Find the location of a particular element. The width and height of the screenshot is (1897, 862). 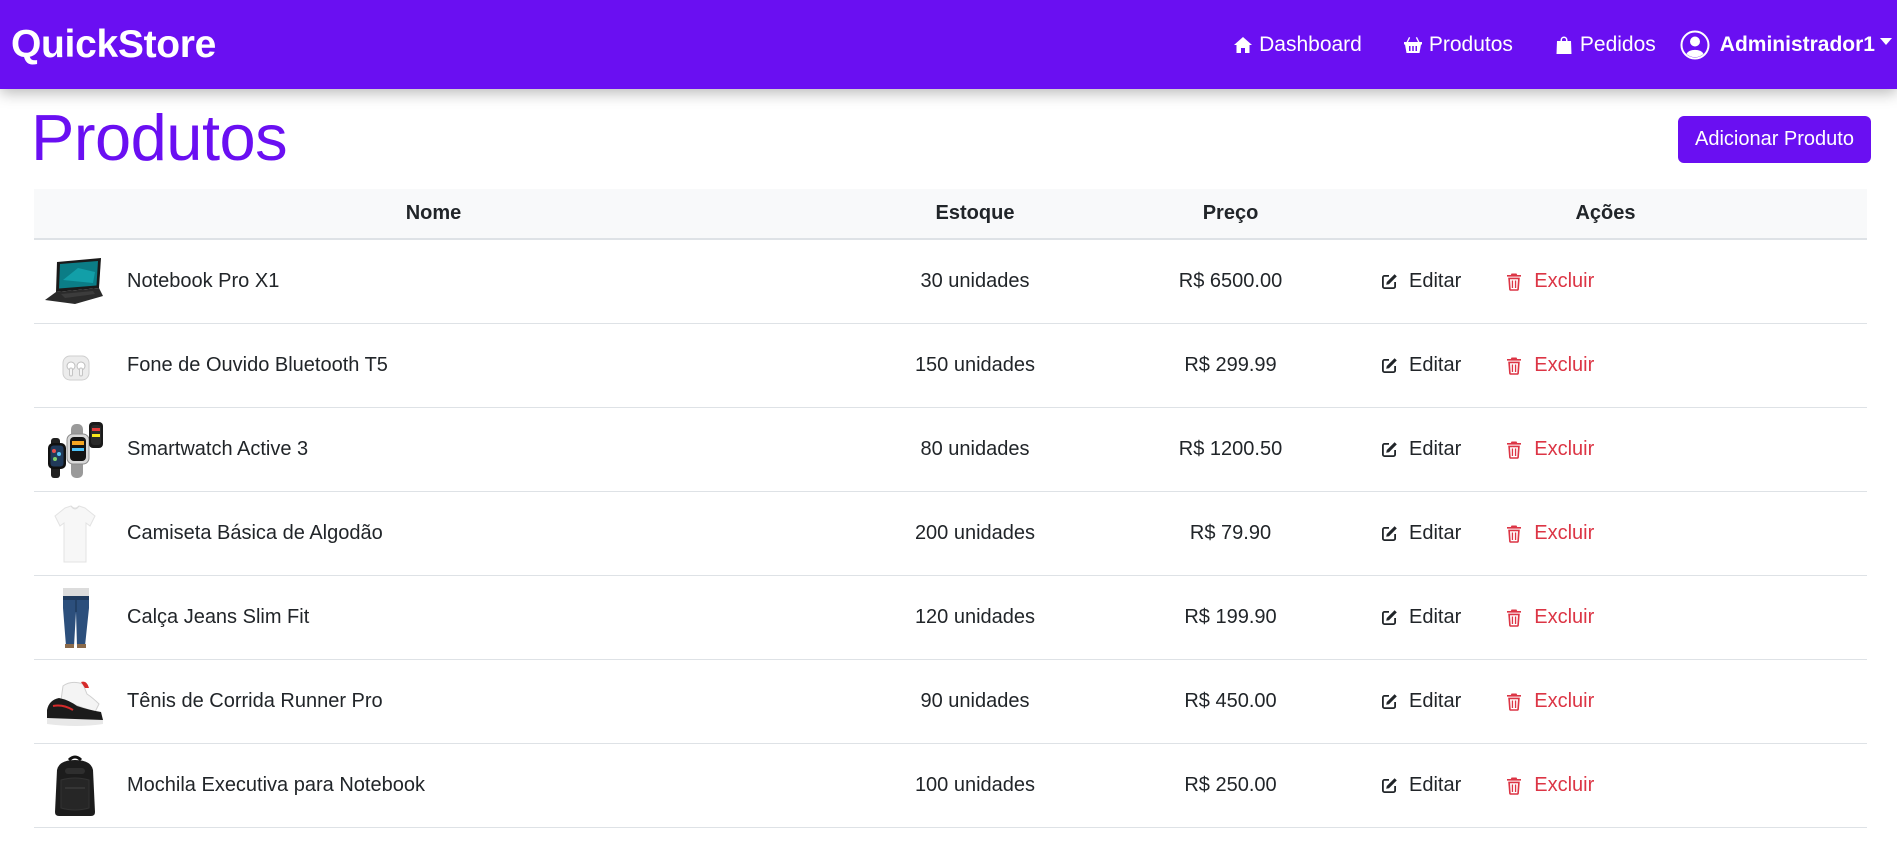

product-price: R$ 199.90 is located at coordinates (1230, 617).